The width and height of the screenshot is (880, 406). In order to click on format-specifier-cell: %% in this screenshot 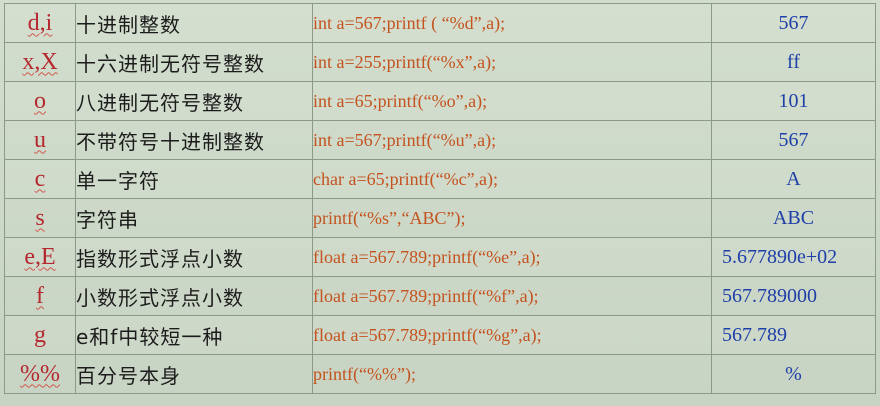, I will do `click(40, 374)`.